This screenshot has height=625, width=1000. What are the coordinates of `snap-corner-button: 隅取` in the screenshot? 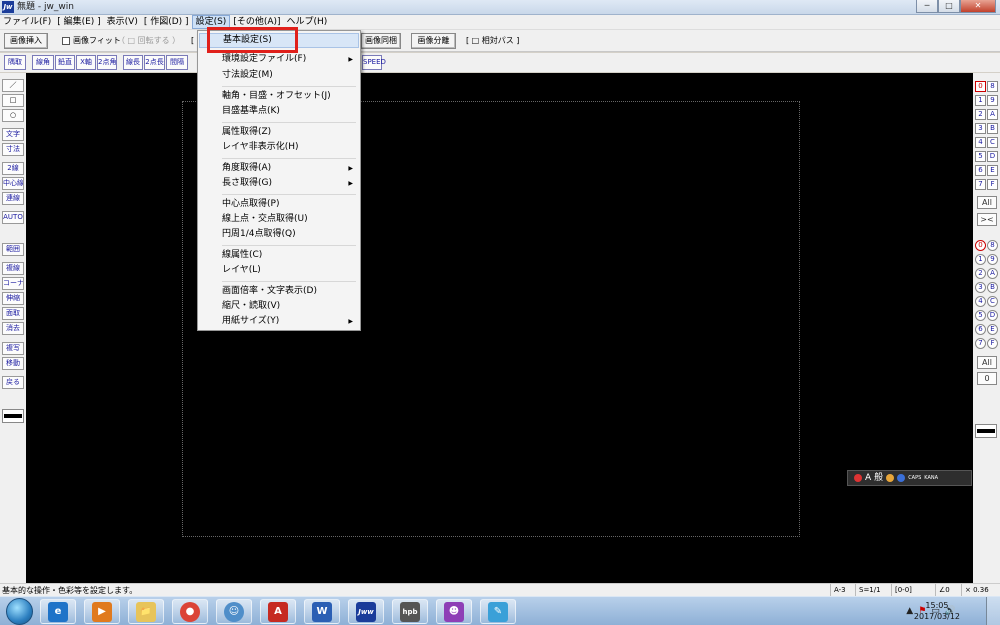 It's located at (15, 62).